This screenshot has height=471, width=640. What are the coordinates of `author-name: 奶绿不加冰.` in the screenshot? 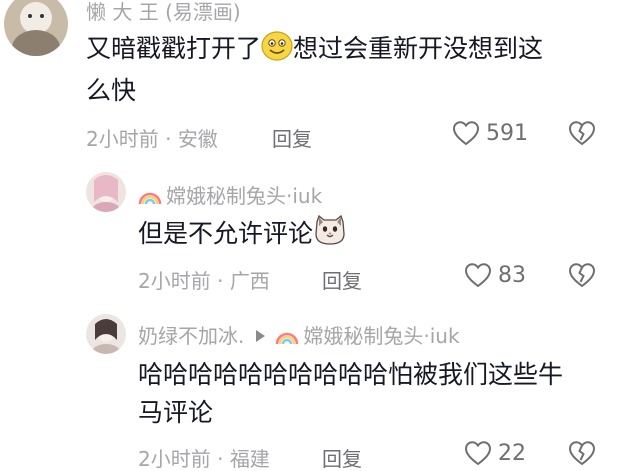 It's located at (191, 336).